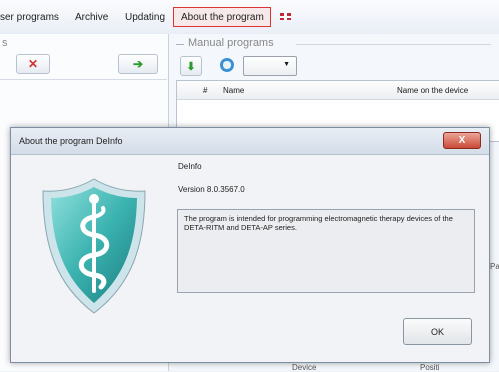 The image size is (499, 372). What do you see at coordinates (285, 16) in the screenshot?
I see `uk-flag-icon` at bounding box center [285, 16].